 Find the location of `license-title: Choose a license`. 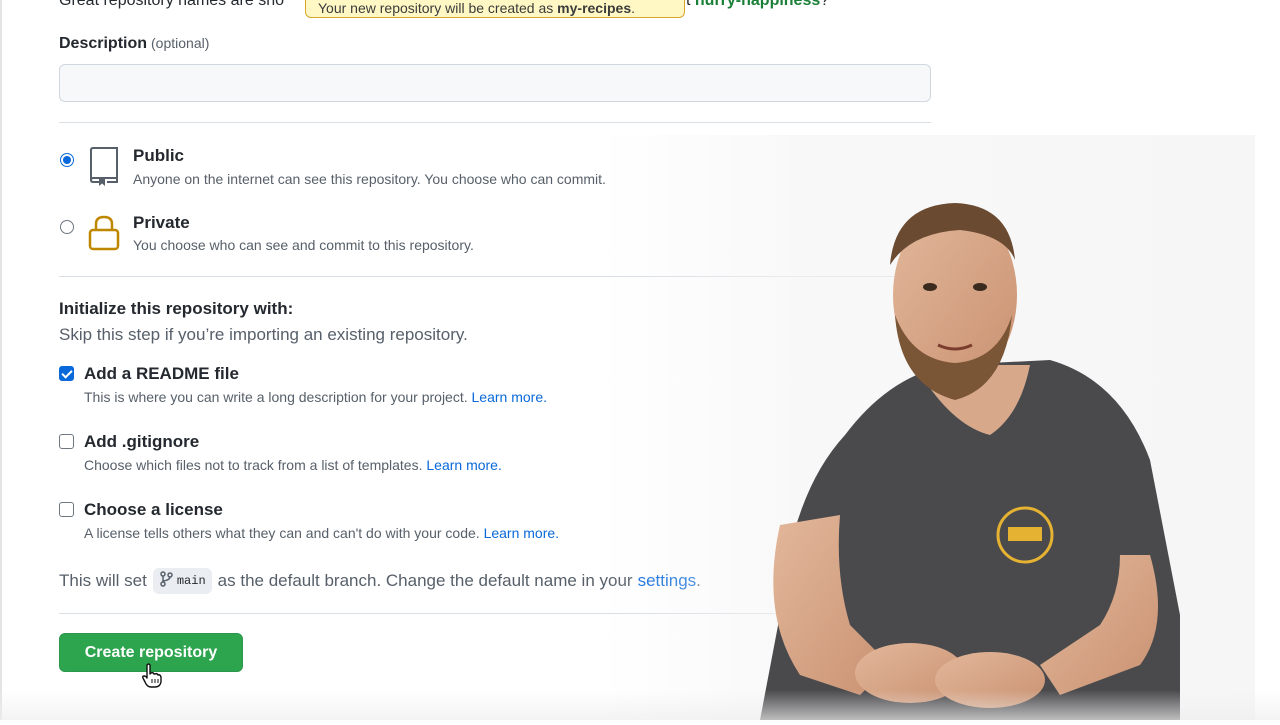

license-title: Choose a license is located at coordinates (153, 509).